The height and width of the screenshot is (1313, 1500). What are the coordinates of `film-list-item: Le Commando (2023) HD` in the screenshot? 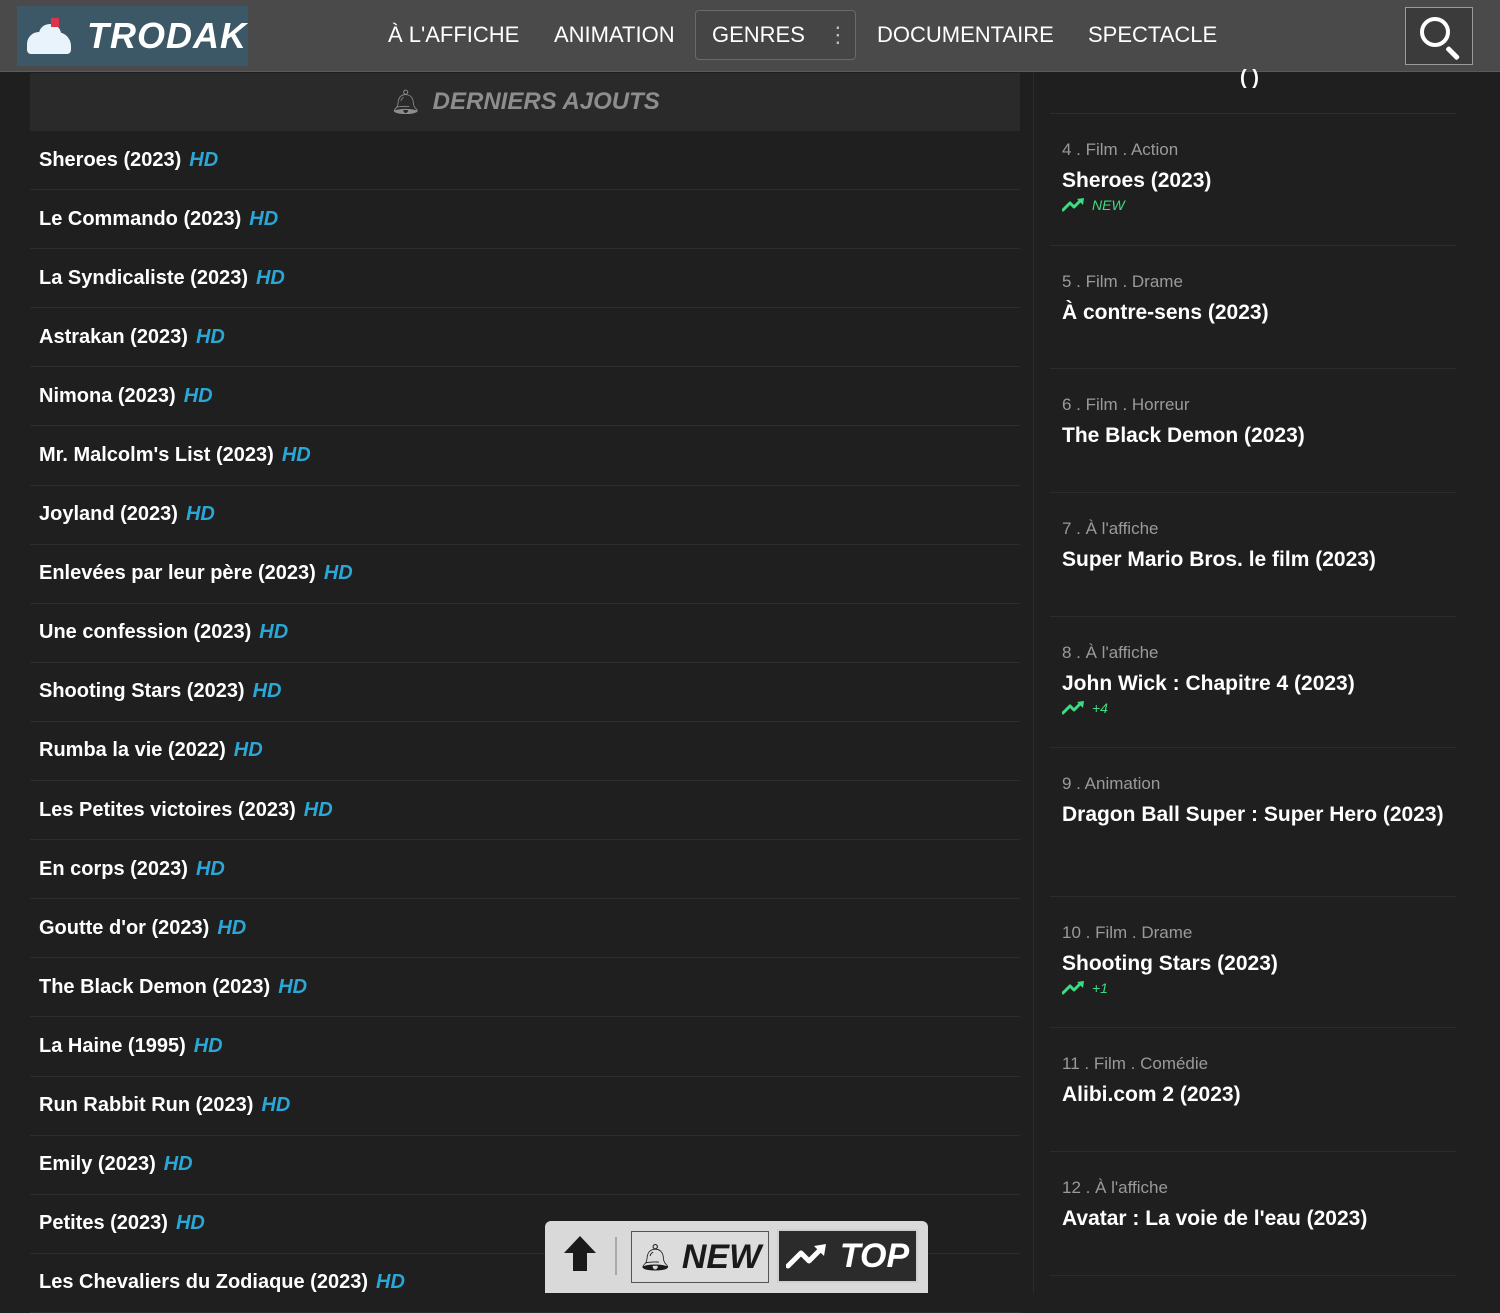 It's located at (525, 220).